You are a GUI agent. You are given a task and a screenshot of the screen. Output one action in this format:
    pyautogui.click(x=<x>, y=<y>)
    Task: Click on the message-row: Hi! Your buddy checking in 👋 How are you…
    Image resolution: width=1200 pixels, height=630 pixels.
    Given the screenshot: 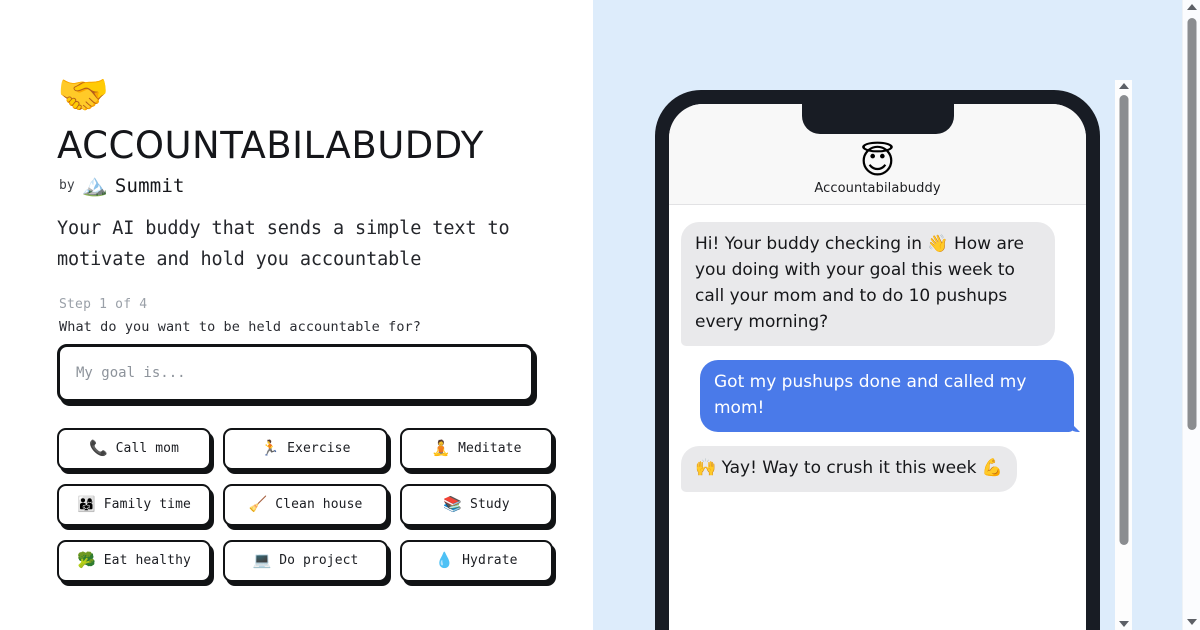 What is the action you would take?
    pyautogui.click(x=877, y=284)
    